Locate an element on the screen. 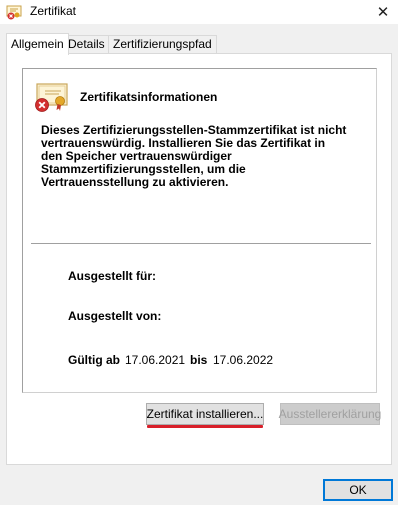 The width and height of the screenshot is (398, 505). highlight-underline is located at coordinates (205, 426).